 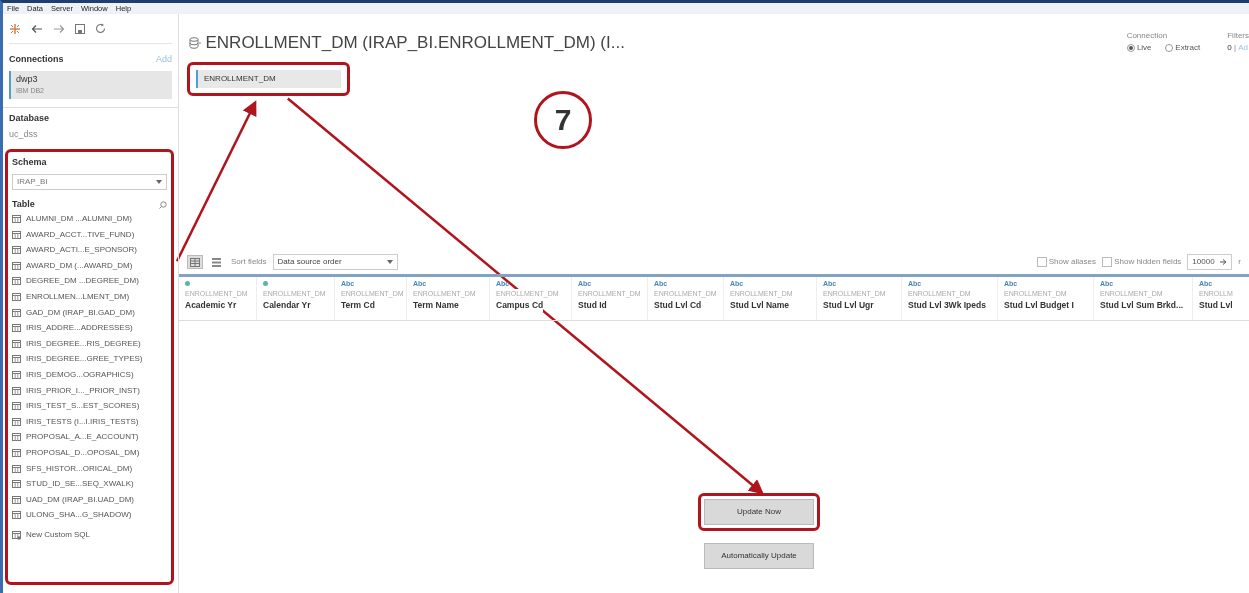 What do you see at coordinates (89, 406) in the screenshot?
I see `table-item: IRIS_TEST_S...EST_SCORES)` at bounding box center [89, 406].